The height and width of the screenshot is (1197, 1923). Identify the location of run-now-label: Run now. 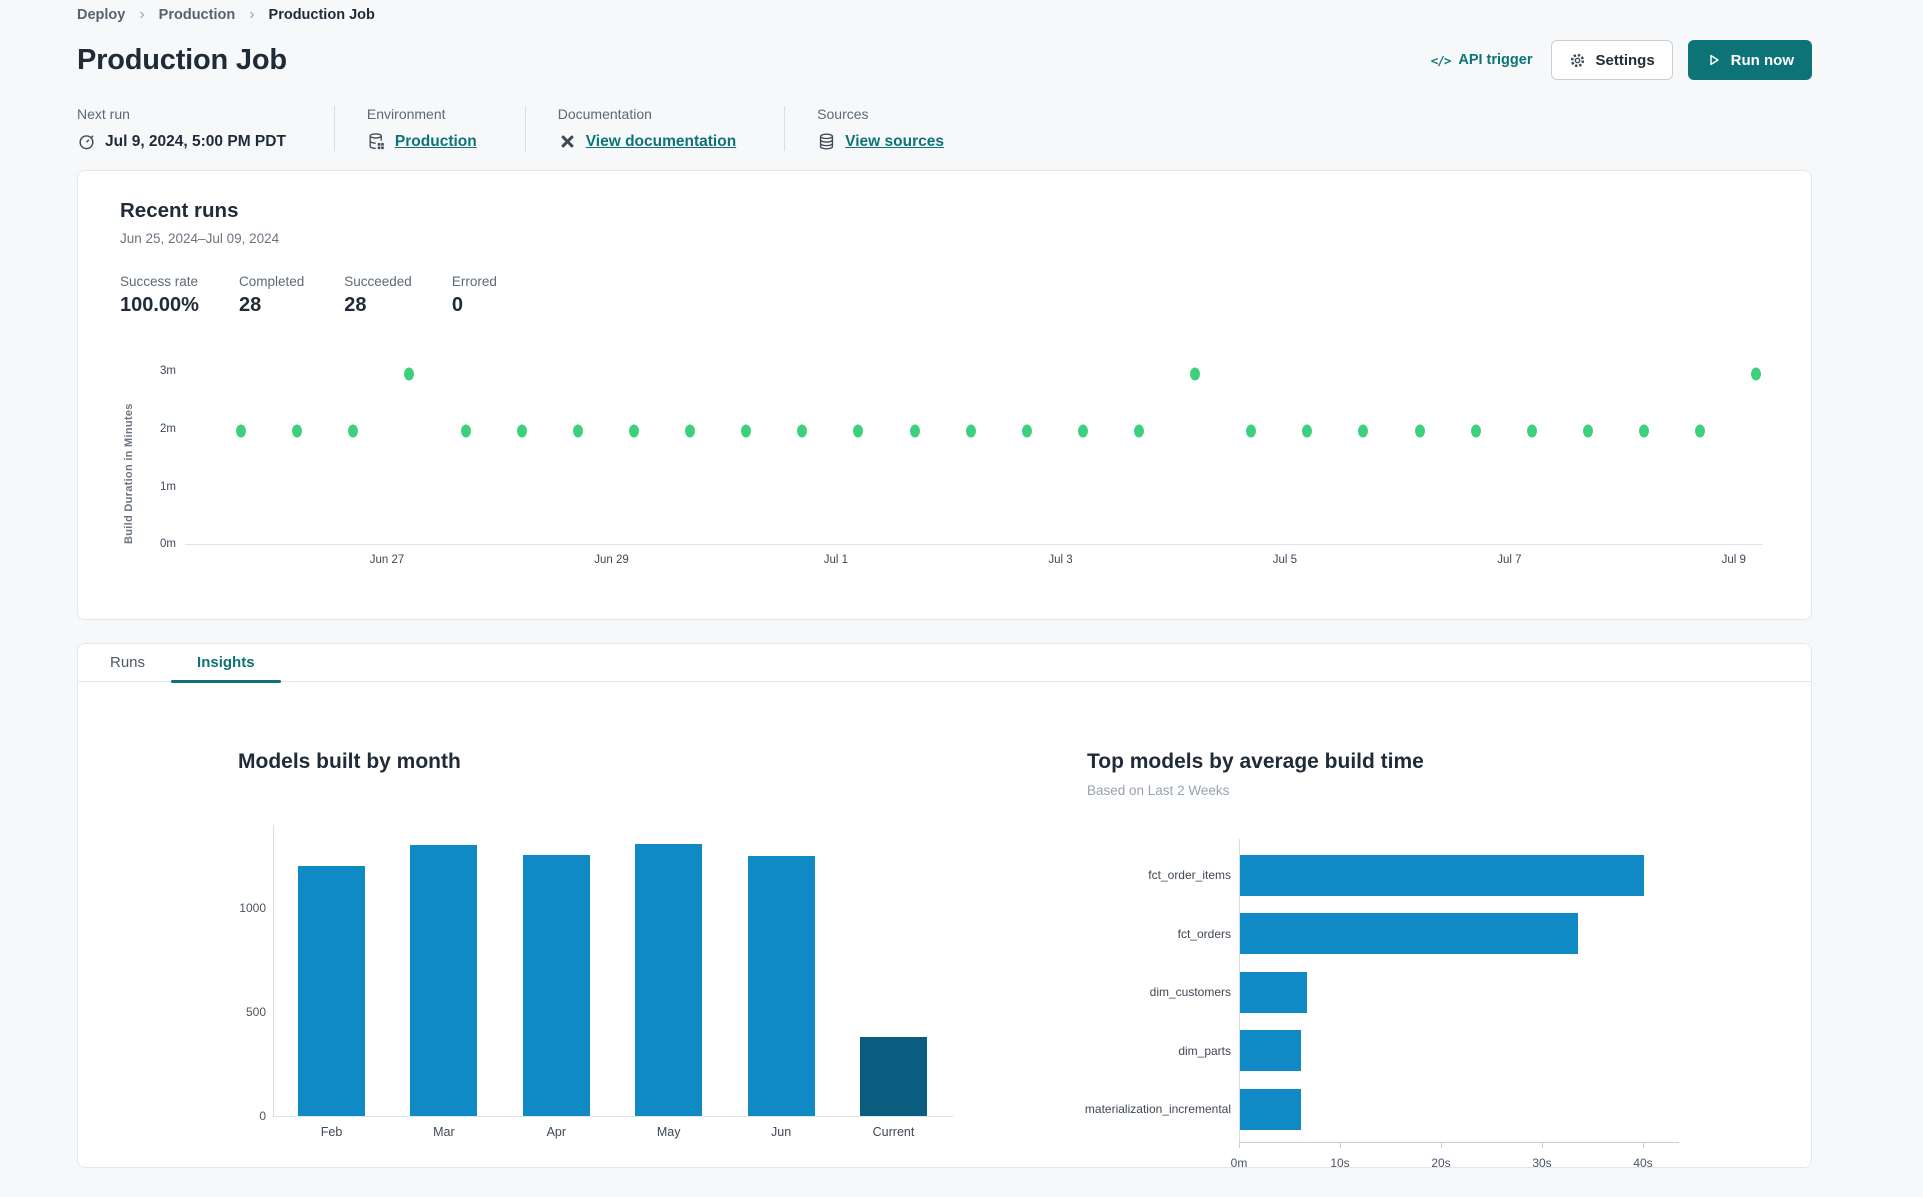
(1762, 60).